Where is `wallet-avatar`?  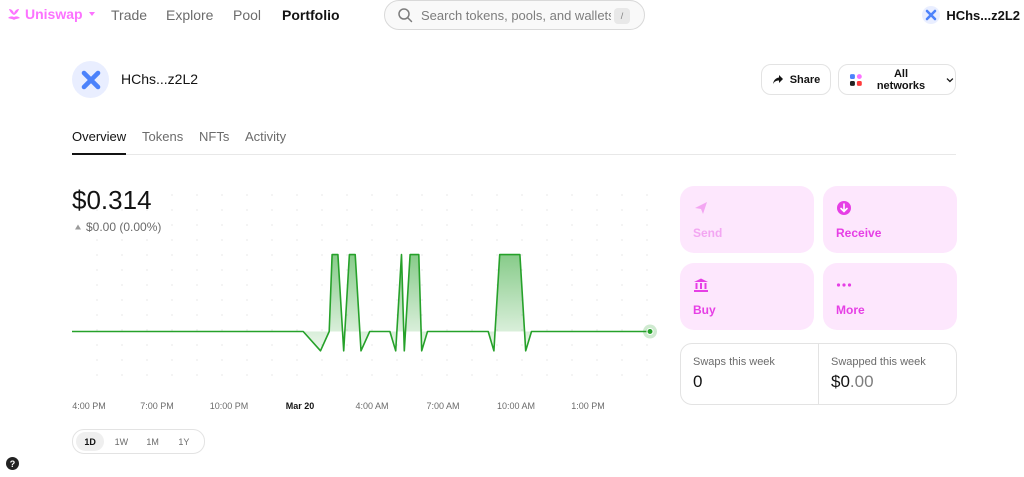 wallet-avatar is located at coordinates (90, 79).